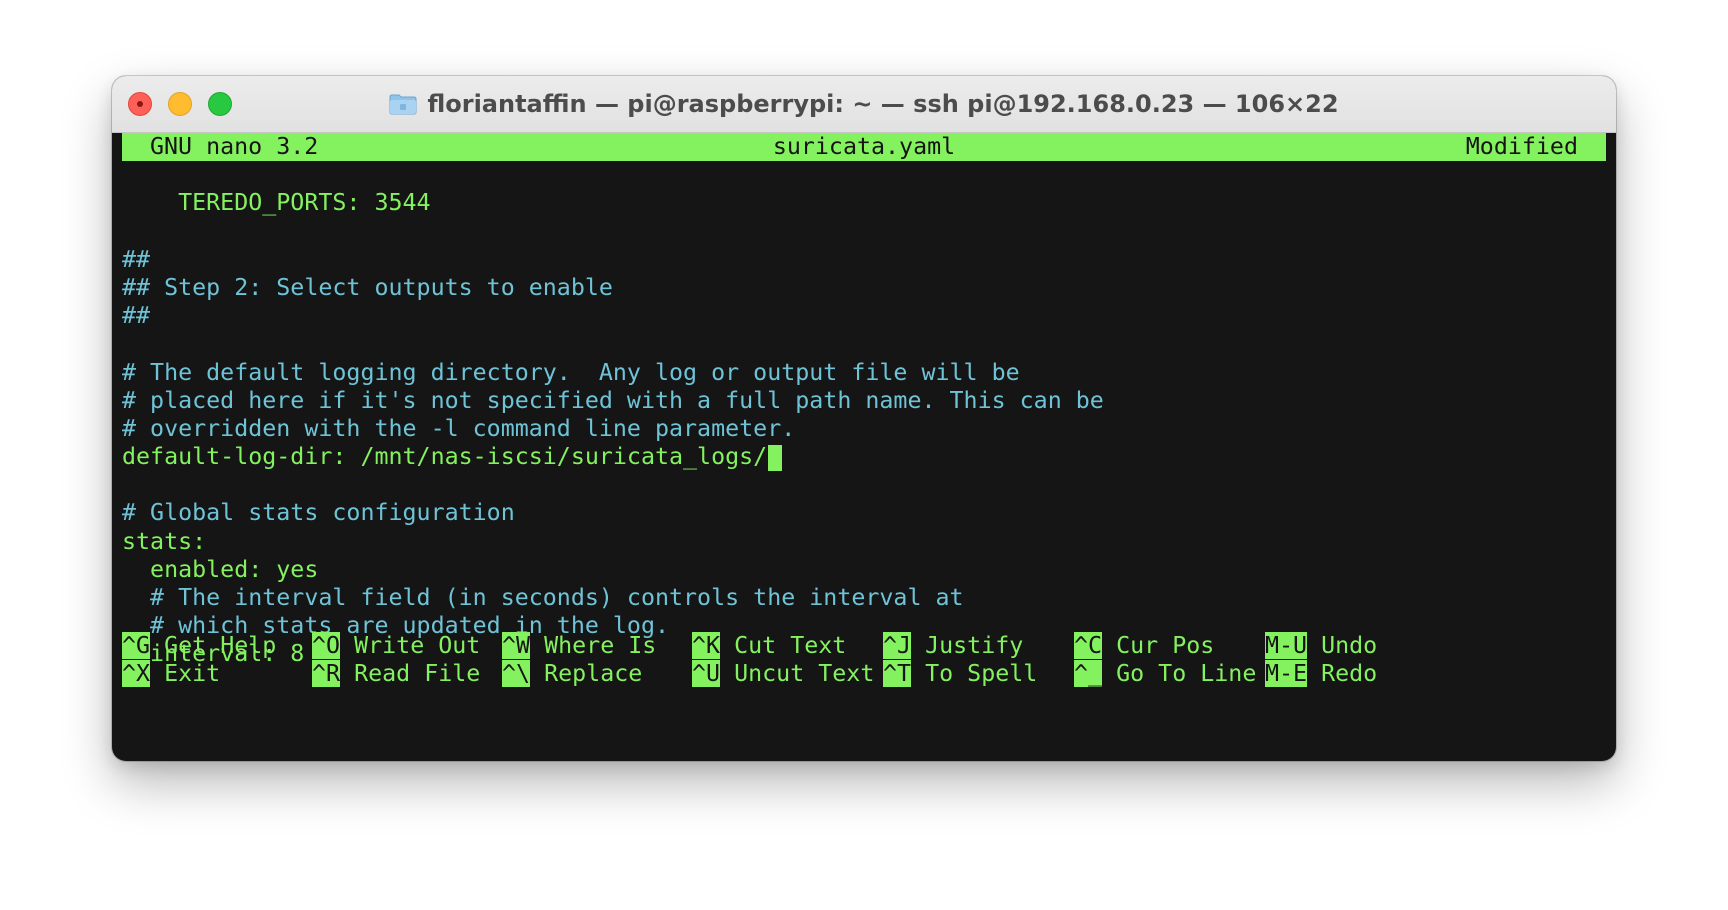 This screenshot has height=910, width=1728. I want to click on editor-line-text: ## Step 2: Select outputs to enable, so click(367, 287).